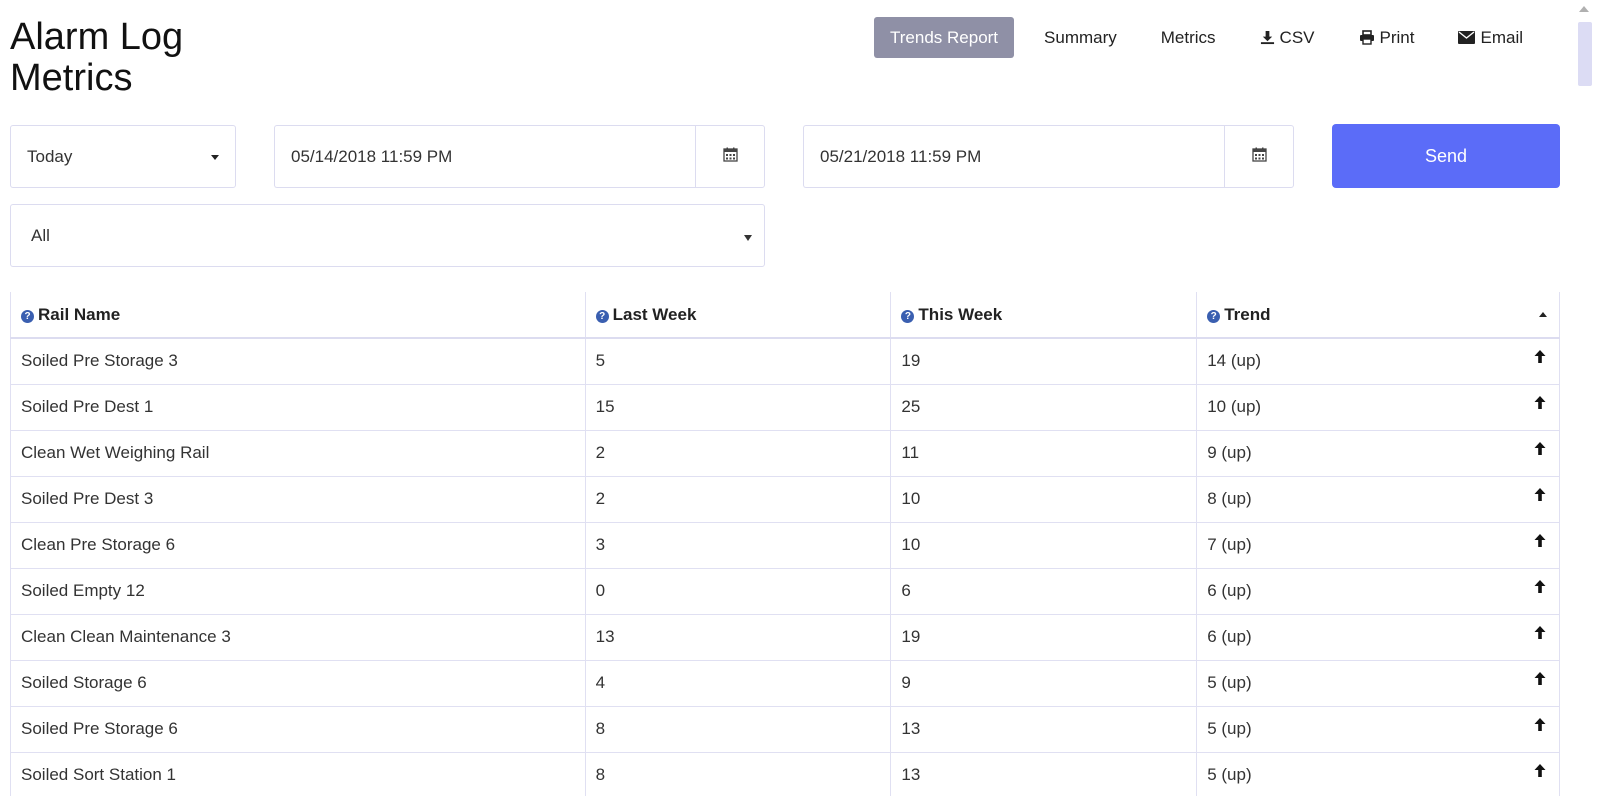 This screenshot has height=796, width=1600. What do you see at coordinates (944, 37) in the screenshot?
I see `trends-report-button: Trends Report` at bounding box center [944, 37].